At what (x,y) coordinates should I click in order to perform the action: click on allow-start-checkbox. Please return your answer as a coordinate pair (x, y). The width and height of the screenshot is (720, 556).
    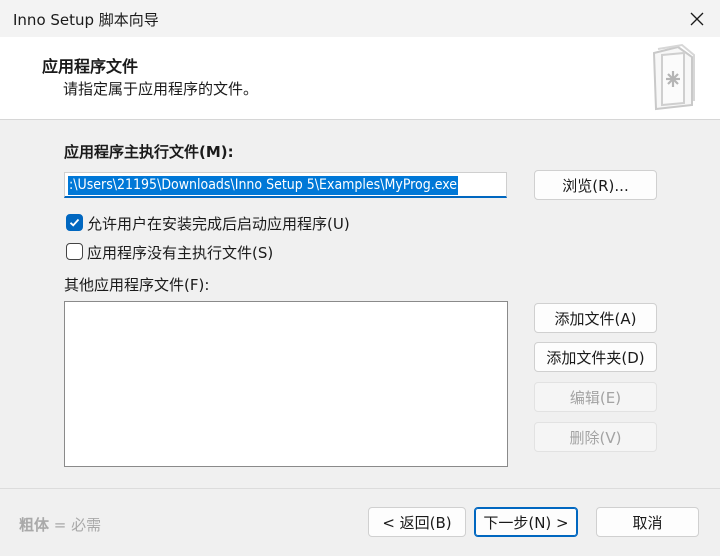
    Looking at the image, I should click on (74, 222).